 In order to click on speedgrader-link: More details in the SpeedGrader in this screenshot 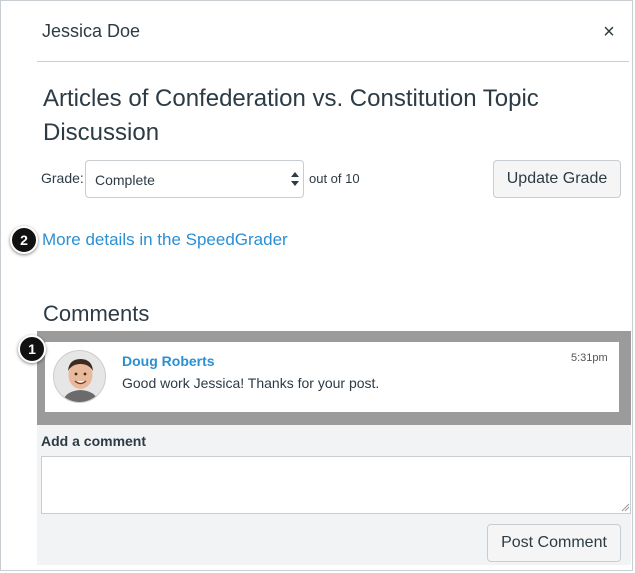, I will do `click(165, 240)`.